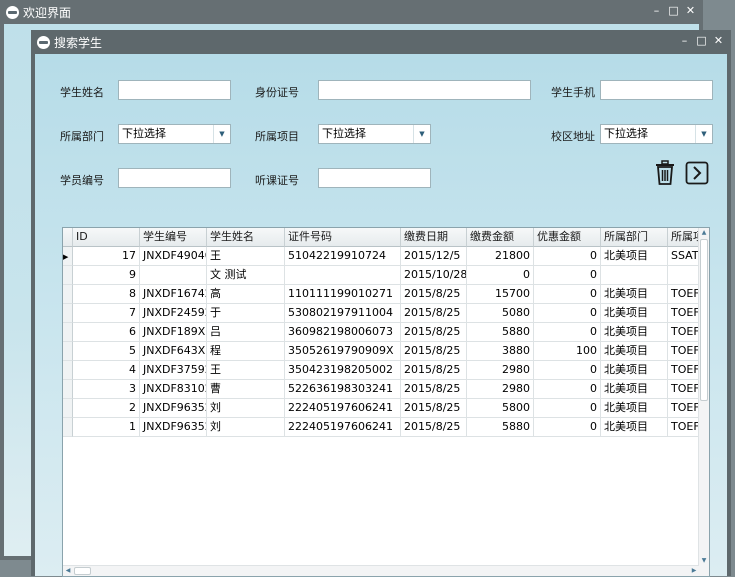  What do you see at coordinates (567, 237) in the screenshot?
I see `column-header: 优惠金额` at bounding box center [567, 237].